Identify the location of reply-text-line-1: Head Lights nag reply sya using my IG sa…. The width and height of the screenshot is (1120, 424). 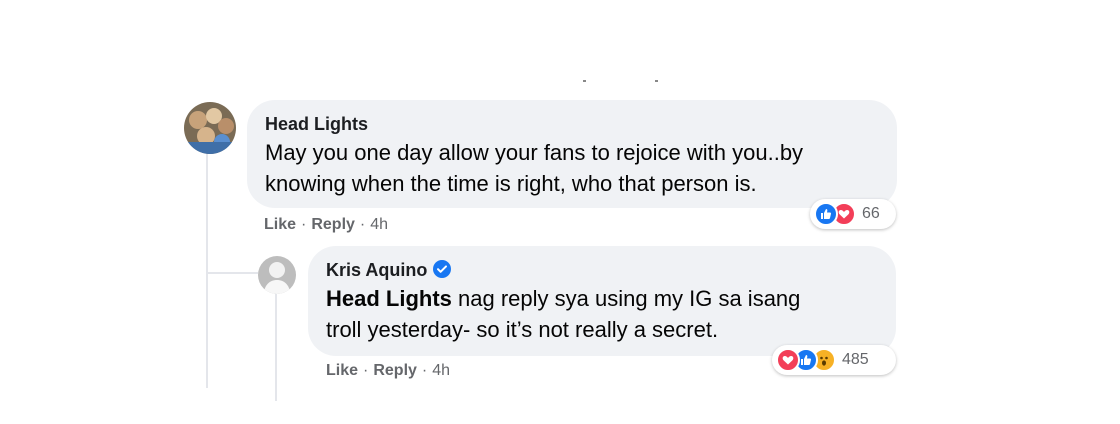
(611, 298).